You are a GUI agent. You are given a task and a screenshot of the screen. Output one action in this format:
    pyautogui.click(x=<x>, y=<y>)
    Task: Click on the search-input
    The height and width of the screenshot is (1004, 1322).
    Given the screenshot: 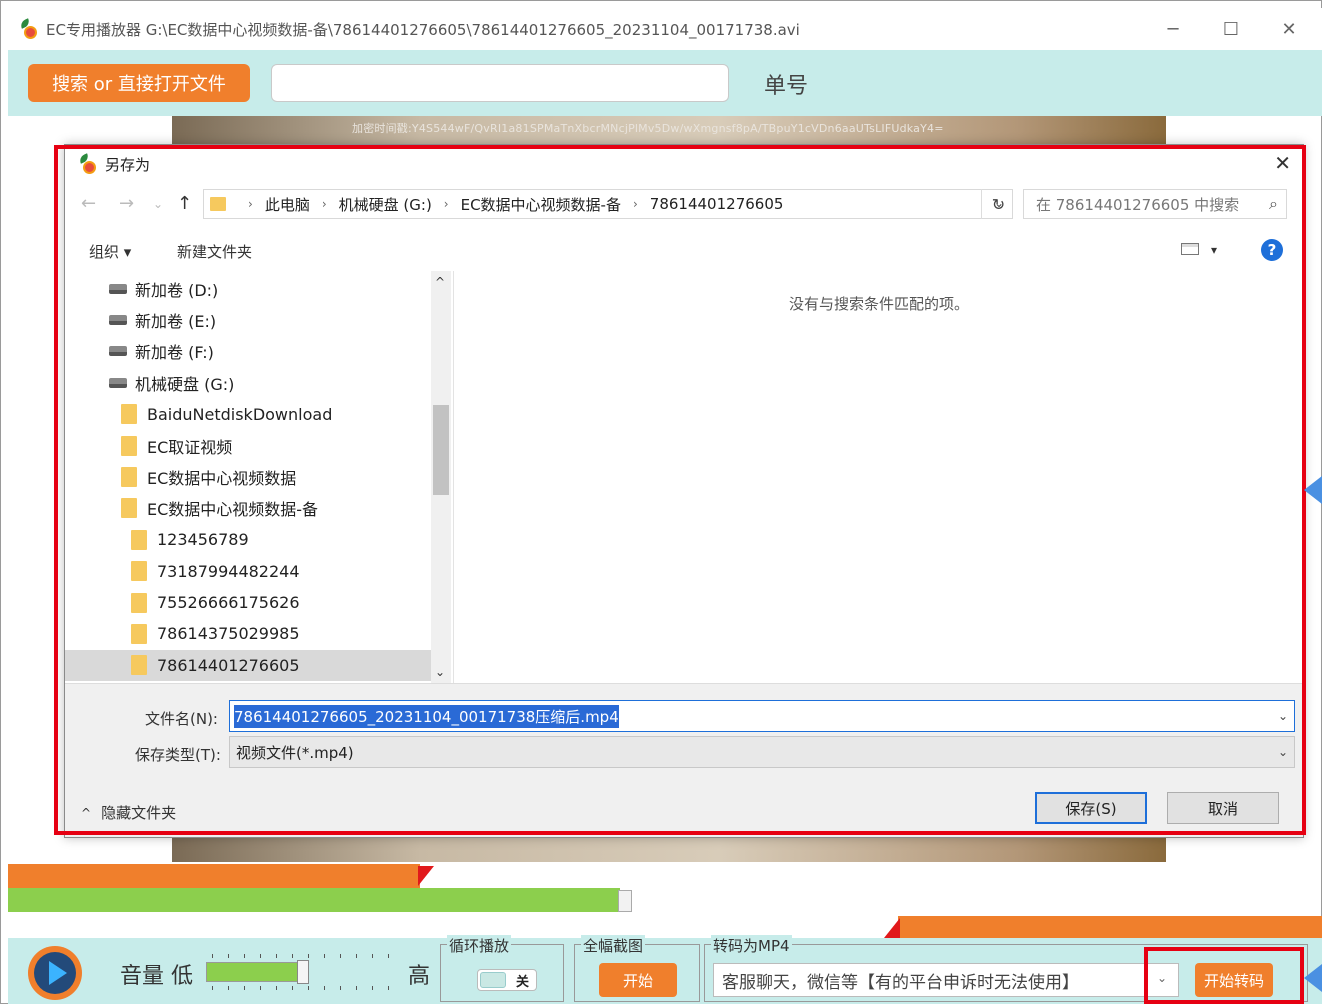 What is the action you would take?
    pyautogui.click(x=500, y=83)
    